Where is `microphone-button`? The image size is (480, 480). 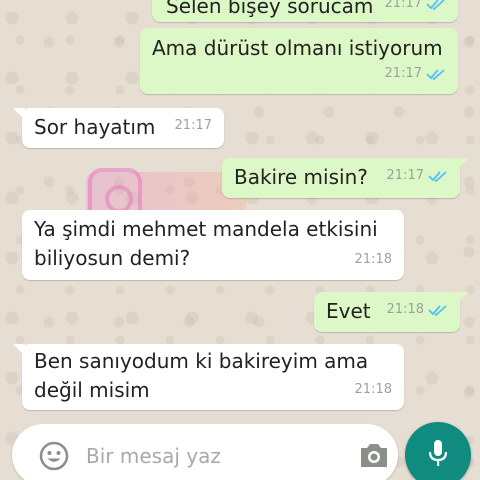
microphone-button is located at coordinates (438, 451).